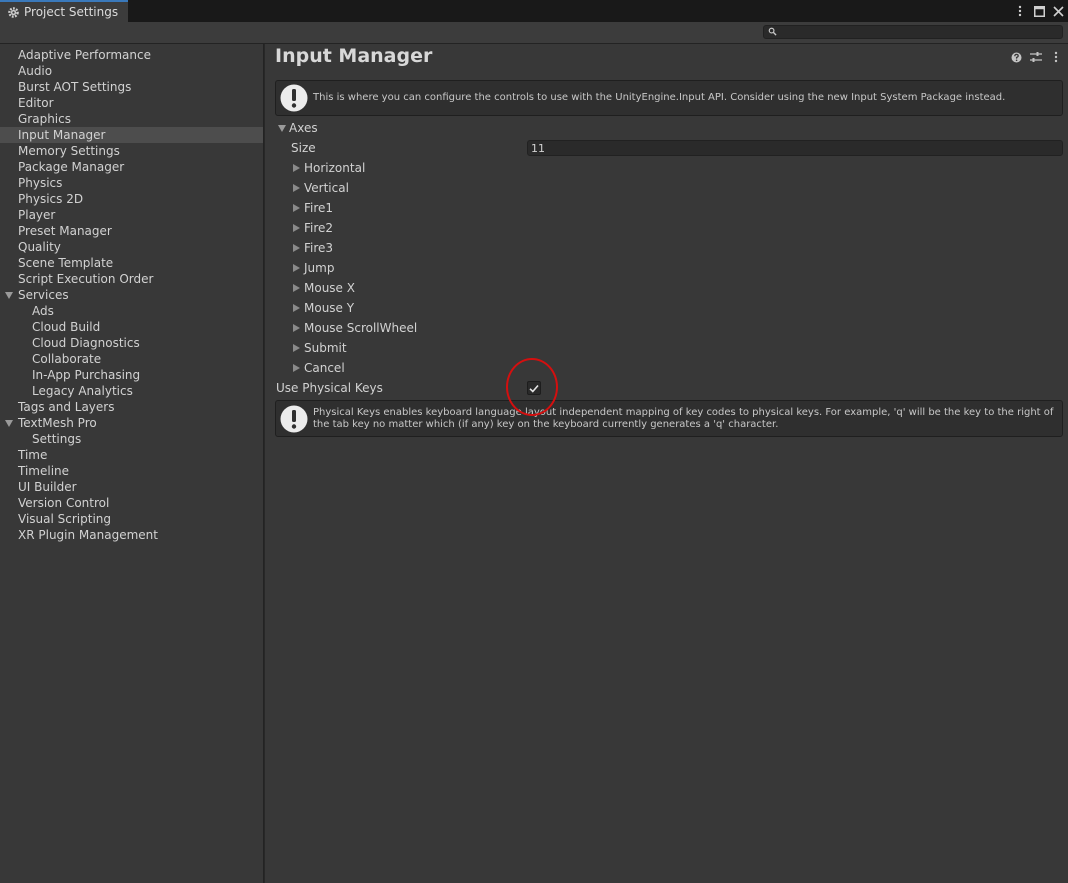 Image resolution: width=1068 pixels, height=883 pixels. I want to click on sidebar-item-label: Visual Scripting, so click(64, 519).